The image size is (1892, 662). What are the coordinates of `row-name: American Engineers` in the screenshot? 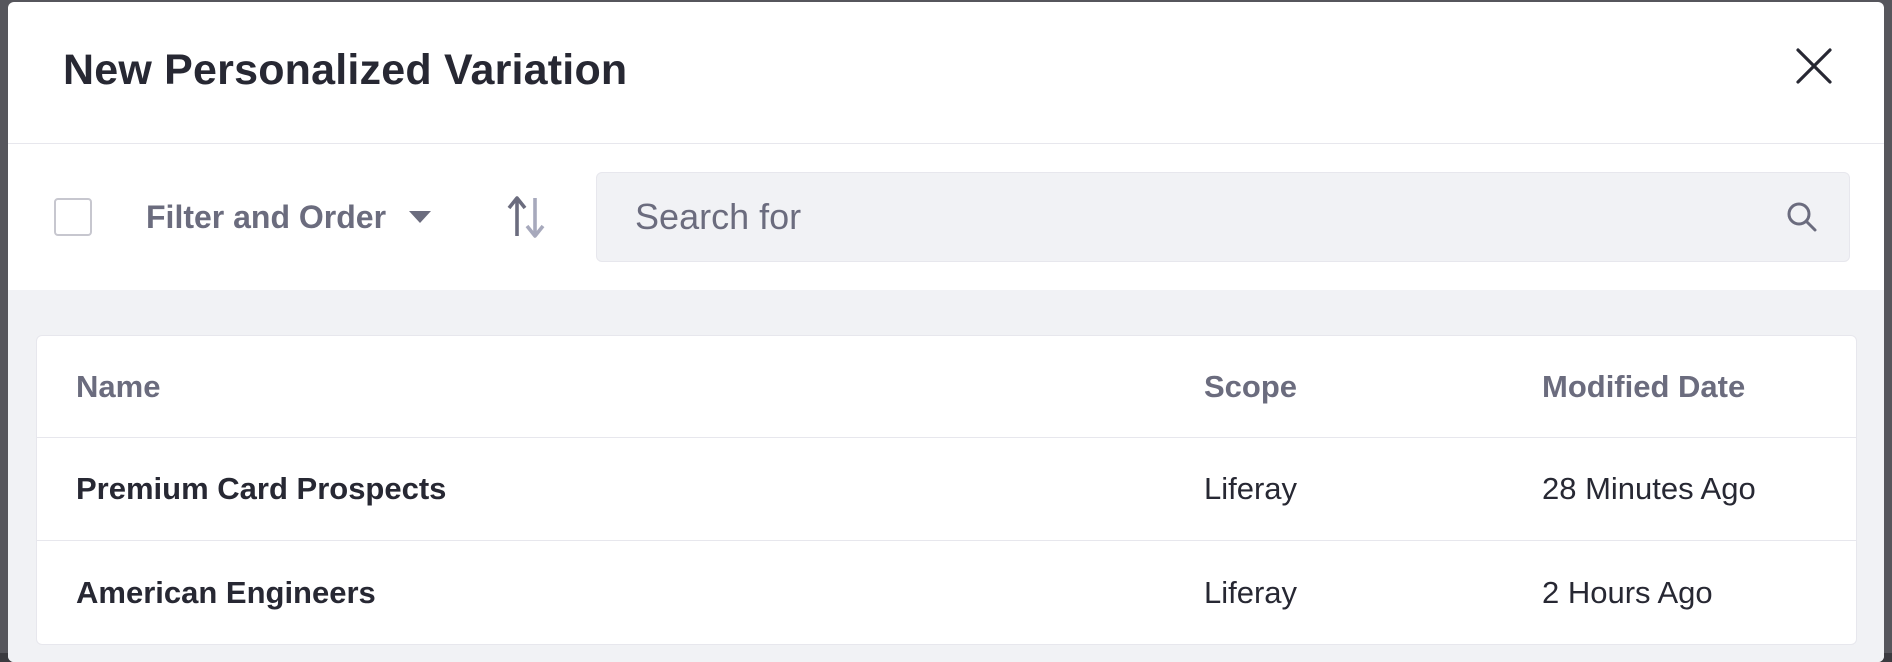 It's located at (640, 593).